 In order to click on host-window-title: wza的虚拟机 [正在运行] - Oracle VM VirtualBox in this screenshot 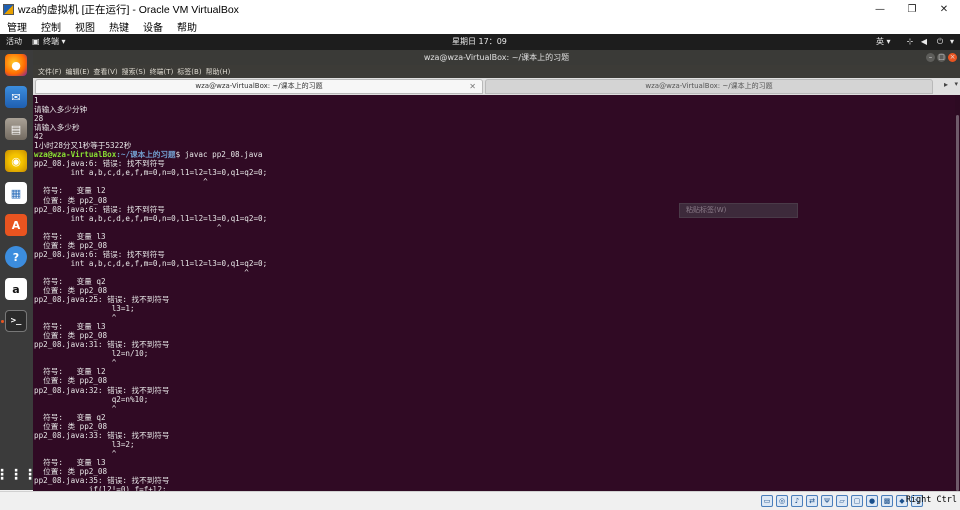, I will do `click(128, 9)`.